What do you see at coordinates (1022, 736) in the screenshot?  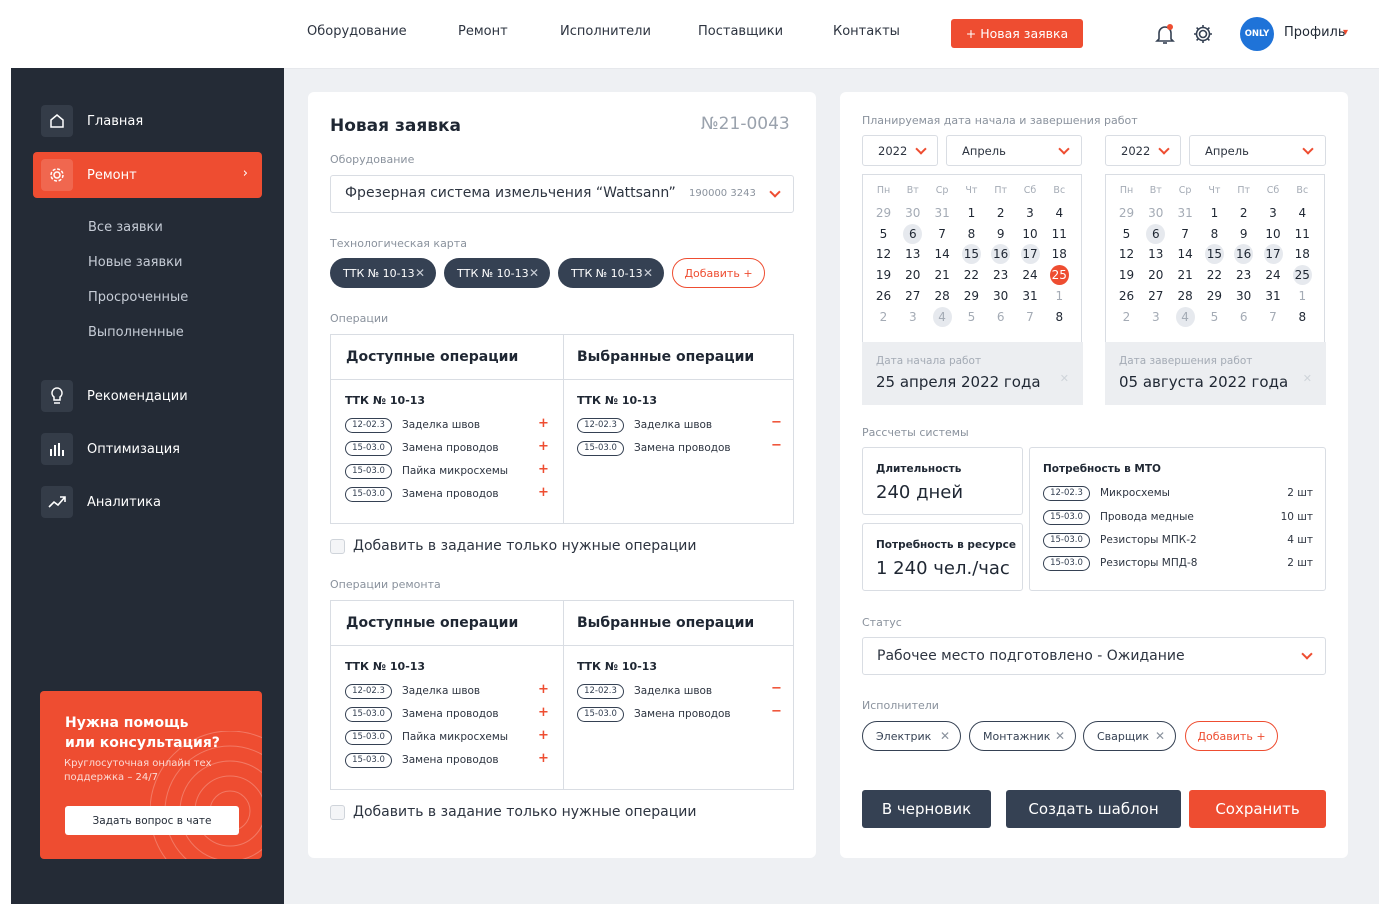 I see `executor-tag: Монтажник ✕` at bounding box center [1022, 736].